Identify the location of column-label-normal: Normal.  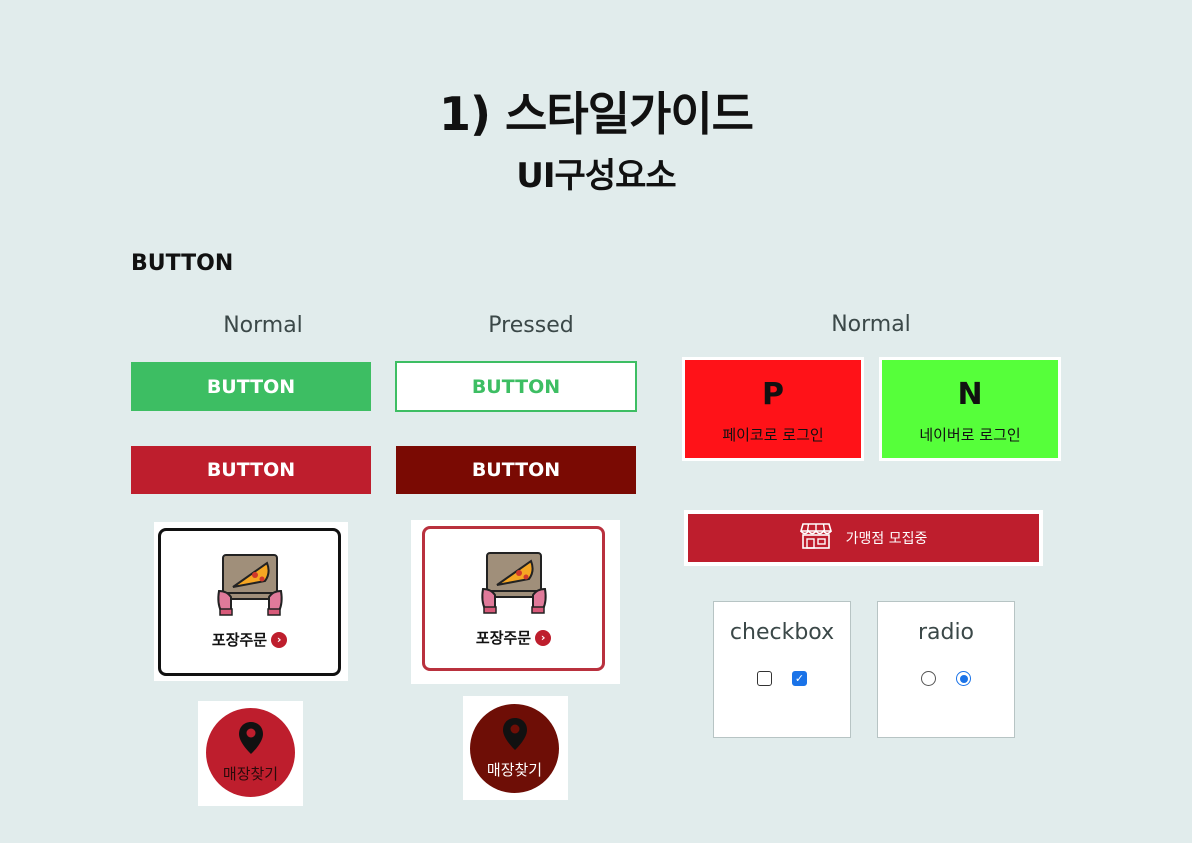
(263, 325).